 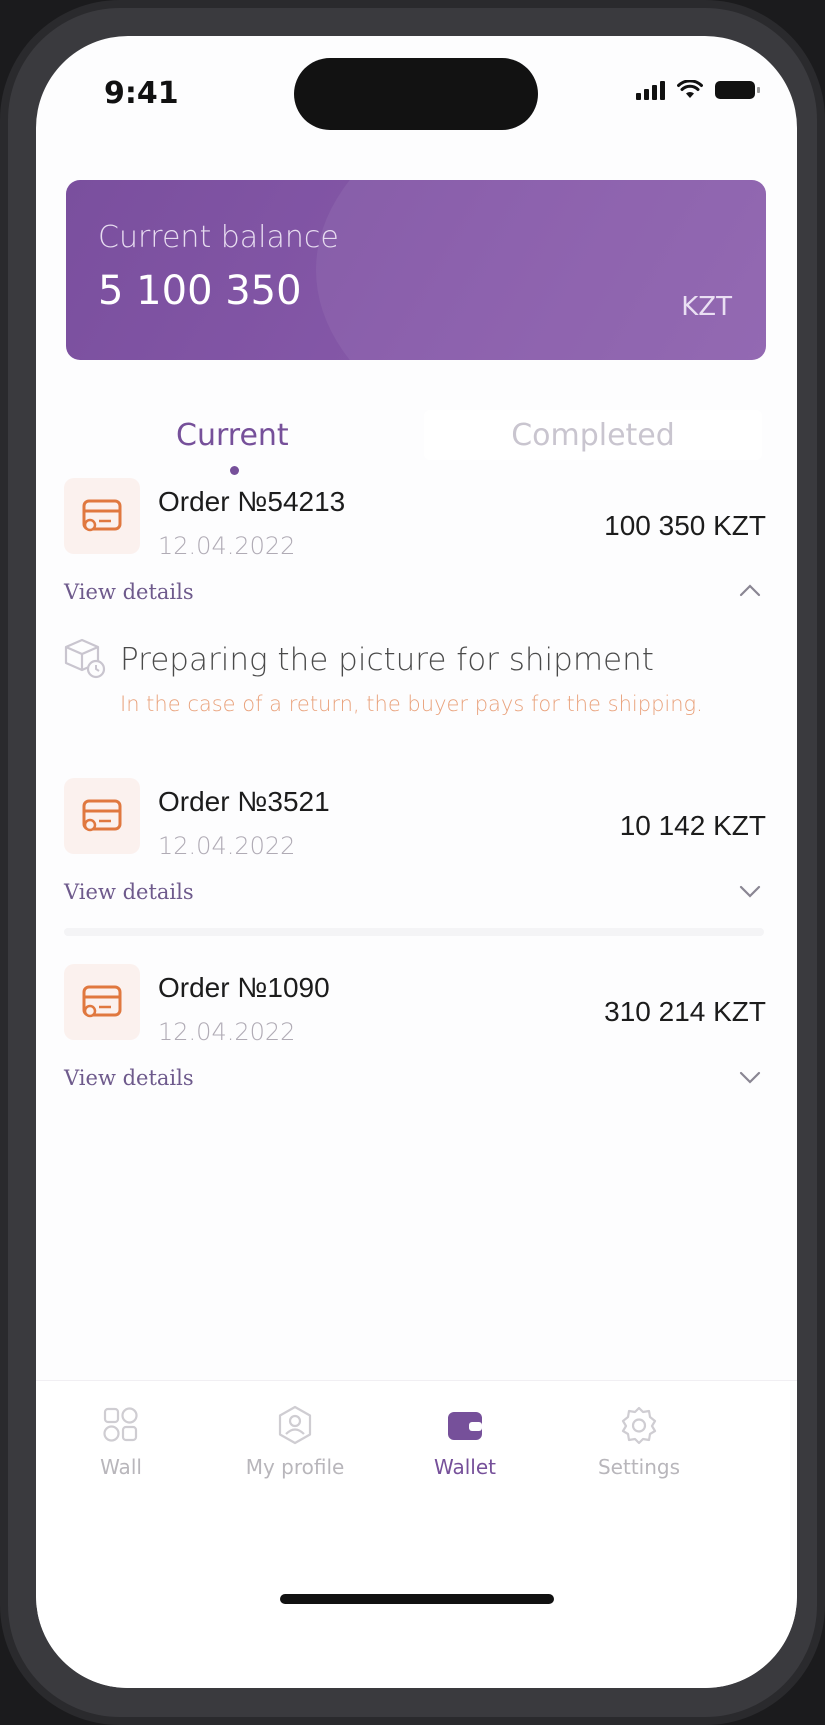 I want to click on nav-label: Settings, so click(x=639, y=1467).